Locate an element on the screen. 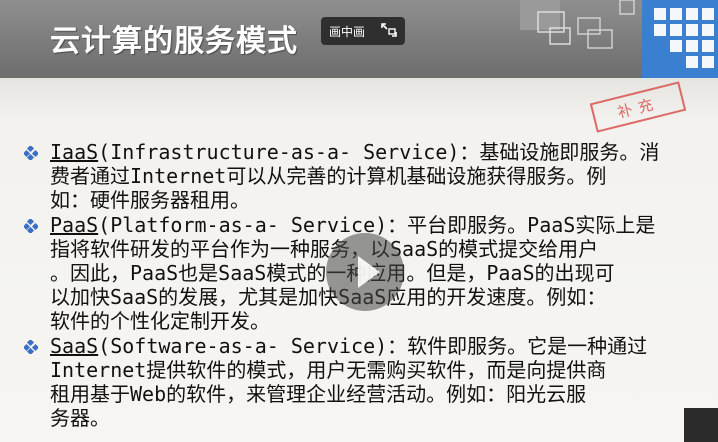 This screenshot has height=442, width=718. play-button is located at coordinates (365, 272).